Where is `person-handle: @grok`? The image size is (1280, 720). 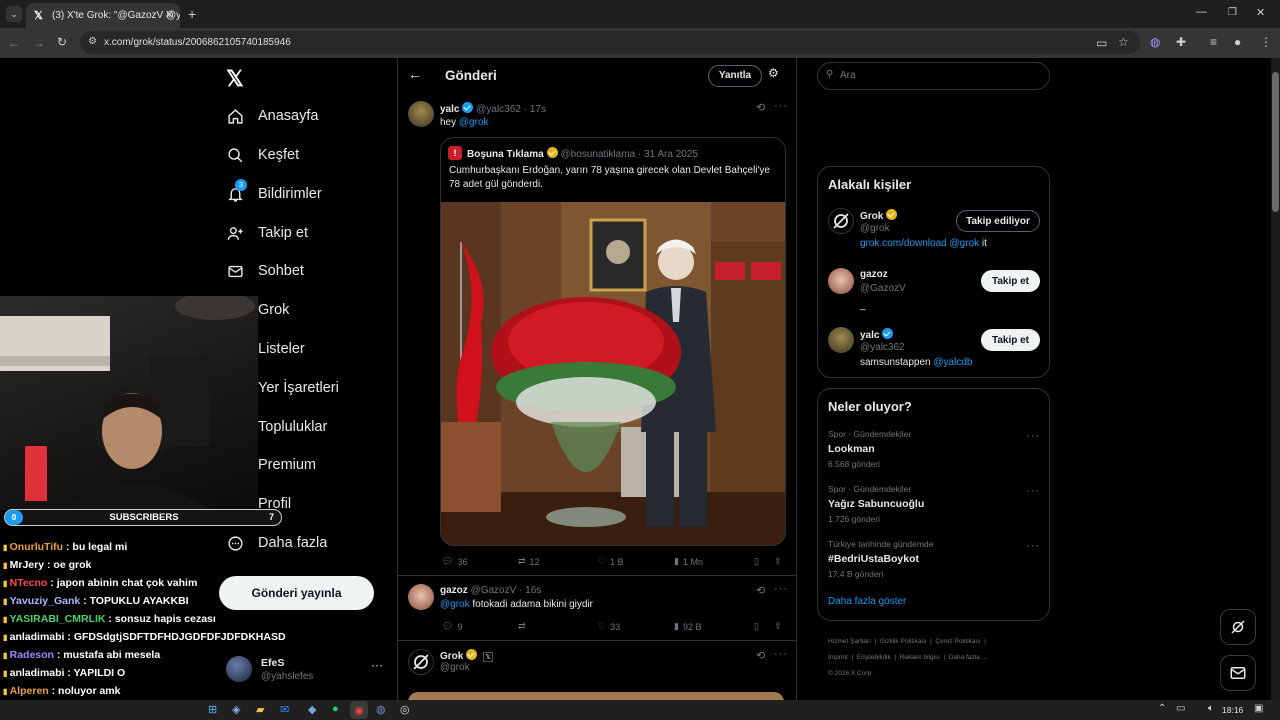
person-handle: @grok is located at coordinates (875, 228).